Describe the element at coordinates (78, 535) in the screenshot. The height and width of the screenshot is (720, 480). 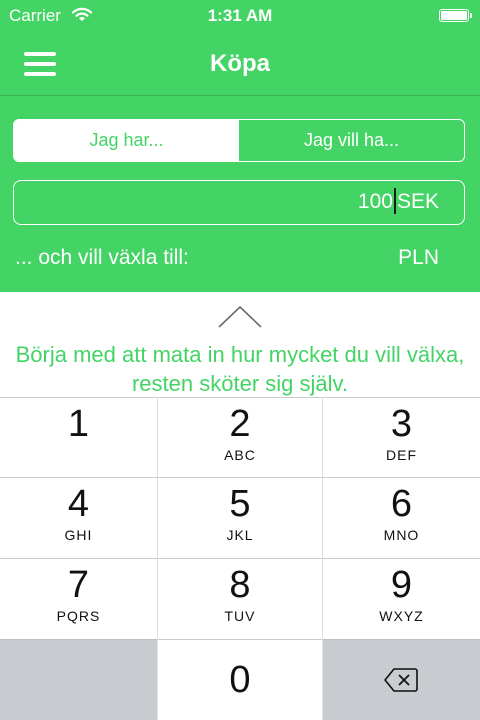
I see `key-letters: GHI` at that location.